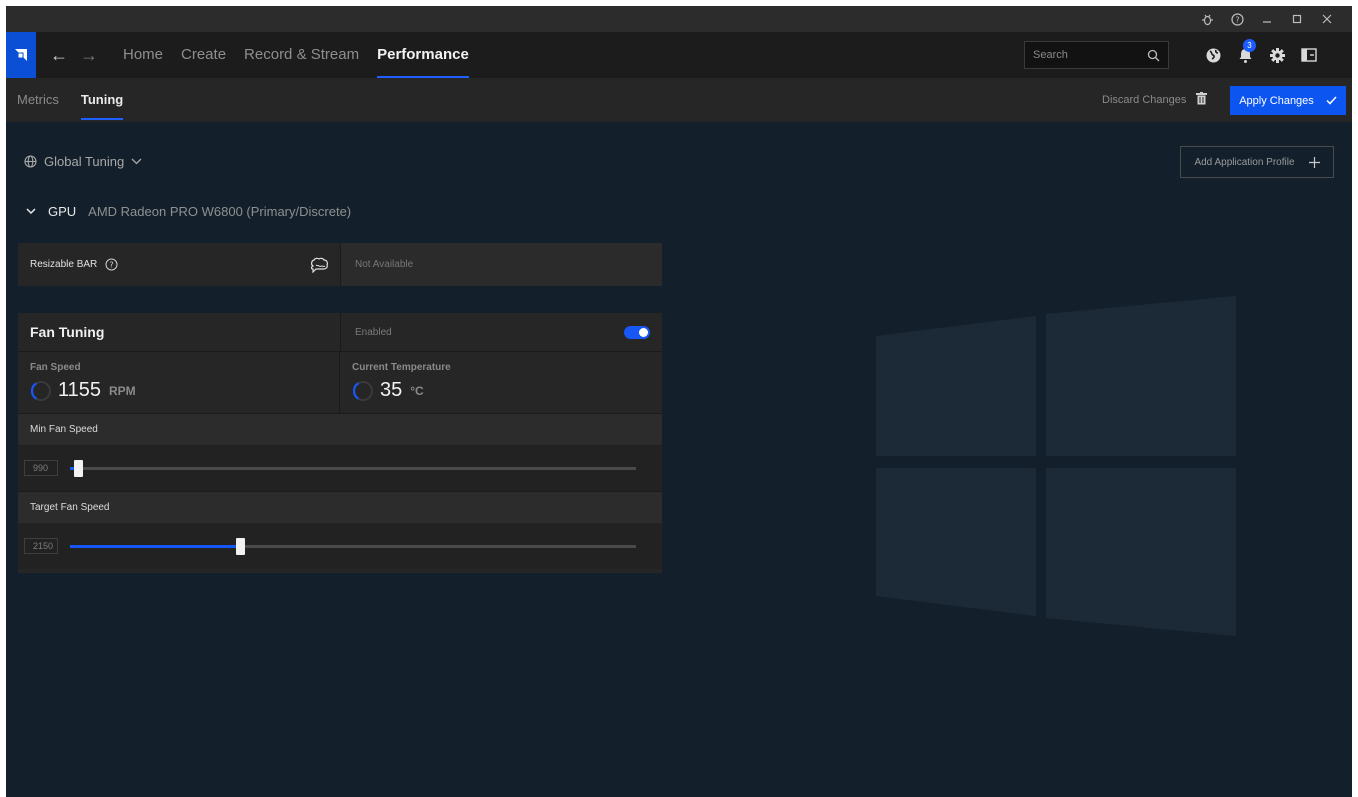  Describe the element at coordinates (1297, 19) in the screenshot. I see `maximize-icon` at that location.